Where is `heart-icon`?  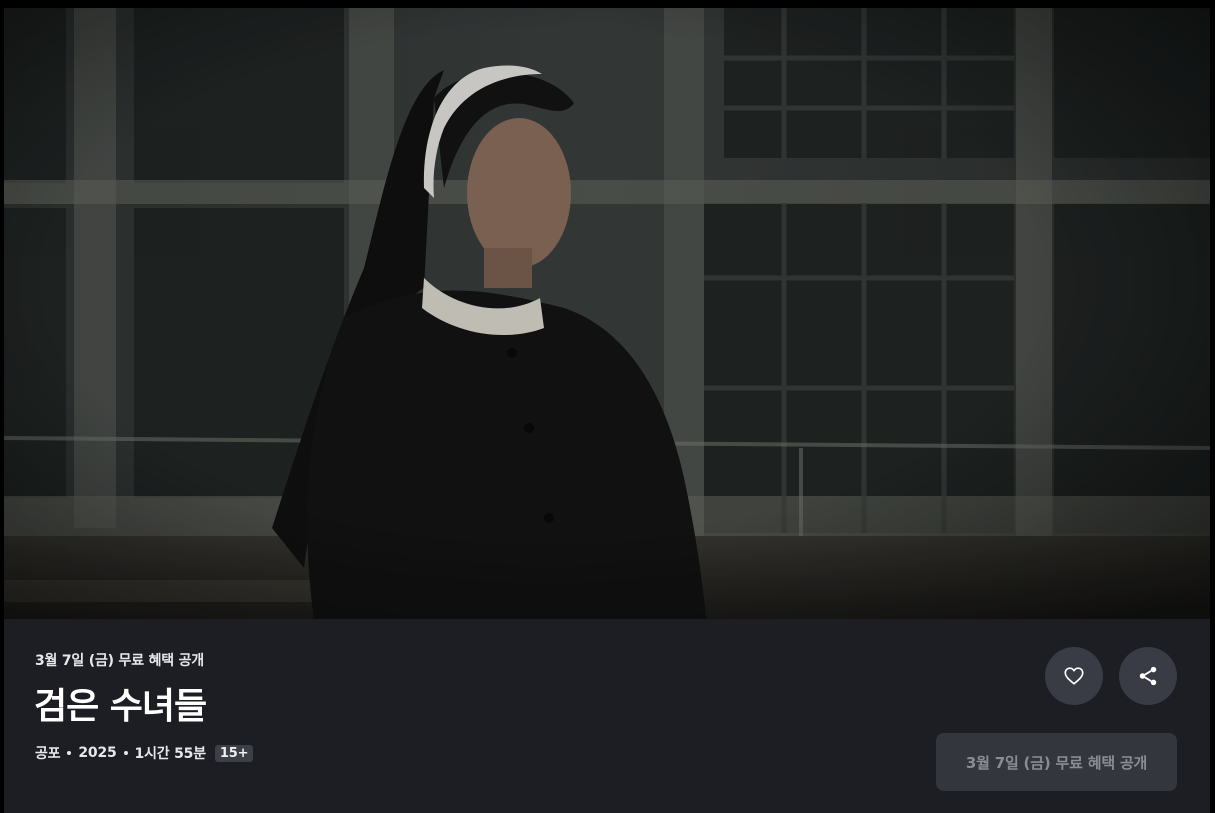 heart-icon is located at coordinates (1074, 676).